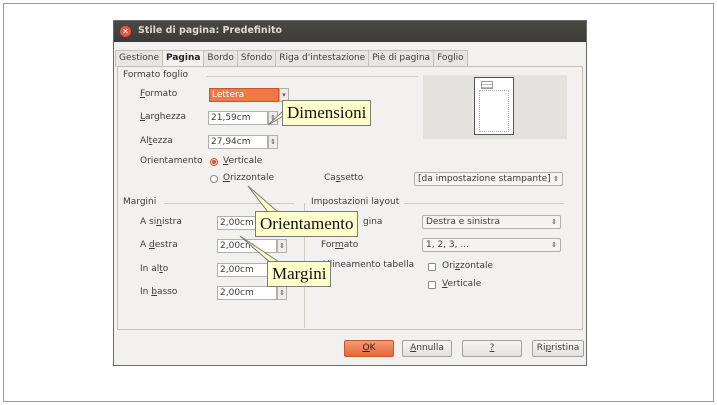 The height and width of the screenshot is (405, 717). I want to click on orientation-callout: Orientamento, so click(307, 224).